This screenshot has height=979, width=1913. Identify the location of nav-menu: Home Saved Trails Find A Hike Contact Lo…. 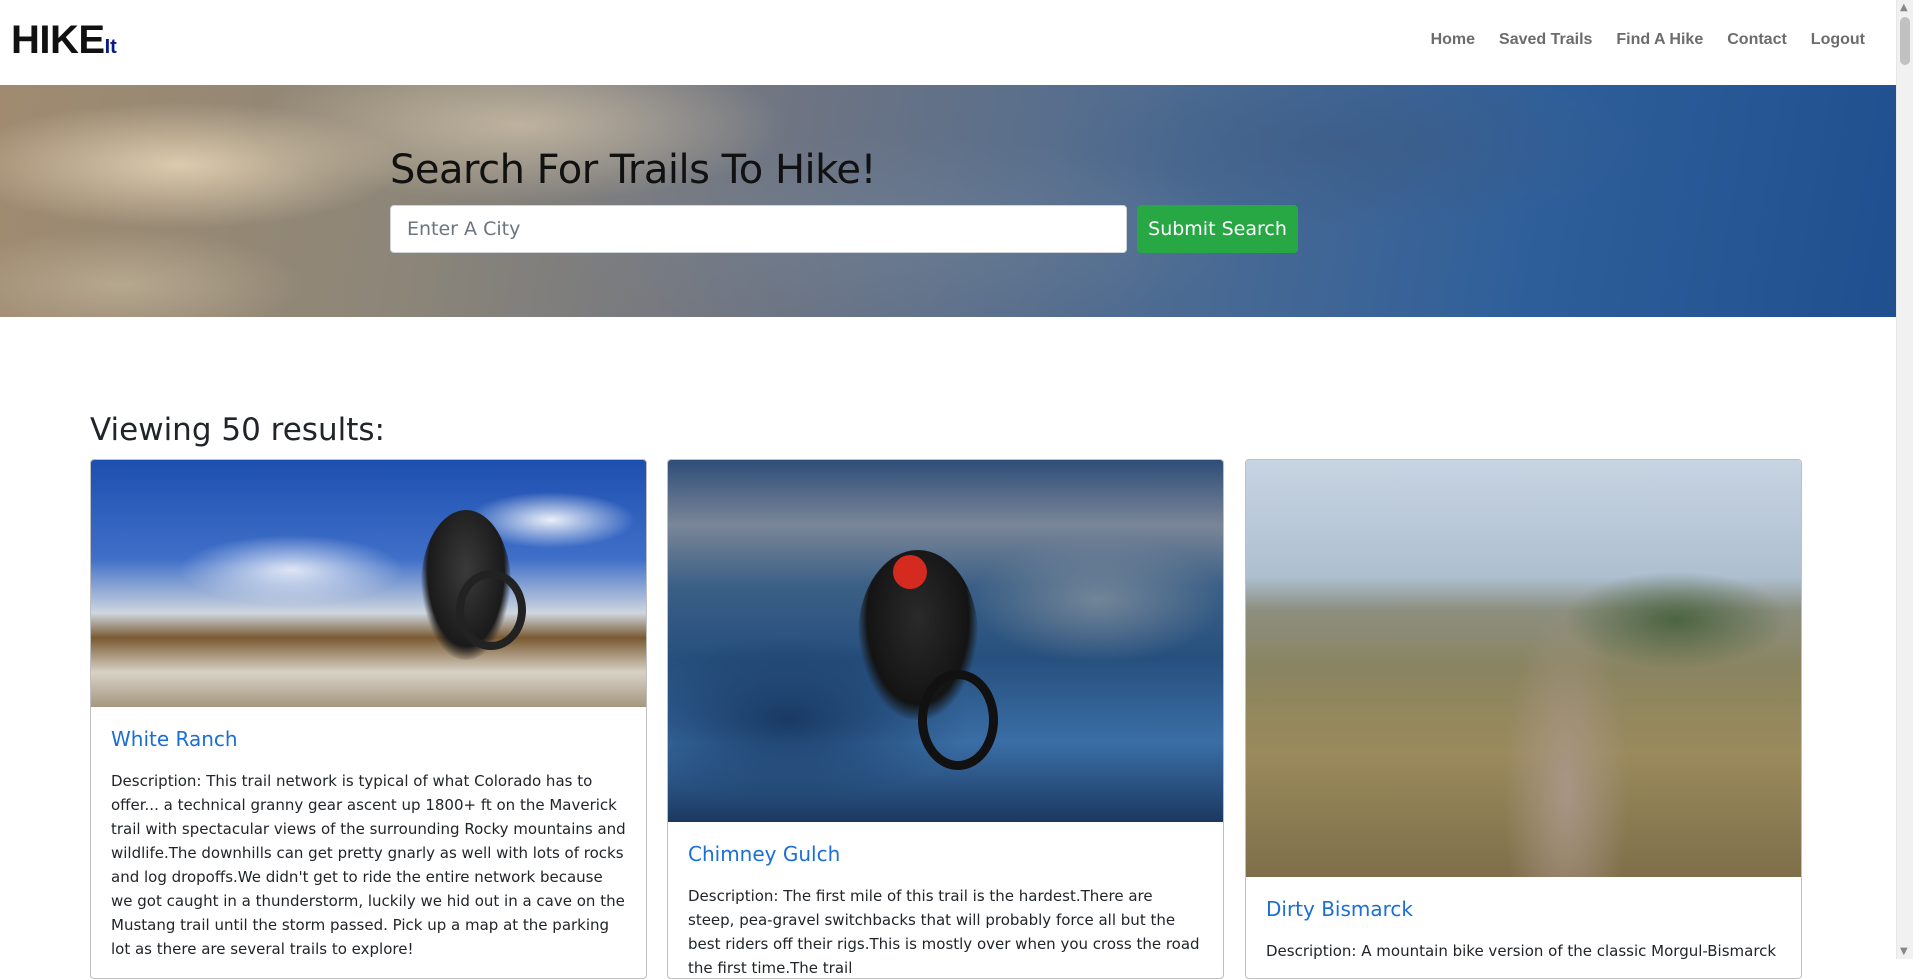
(1648, 40).